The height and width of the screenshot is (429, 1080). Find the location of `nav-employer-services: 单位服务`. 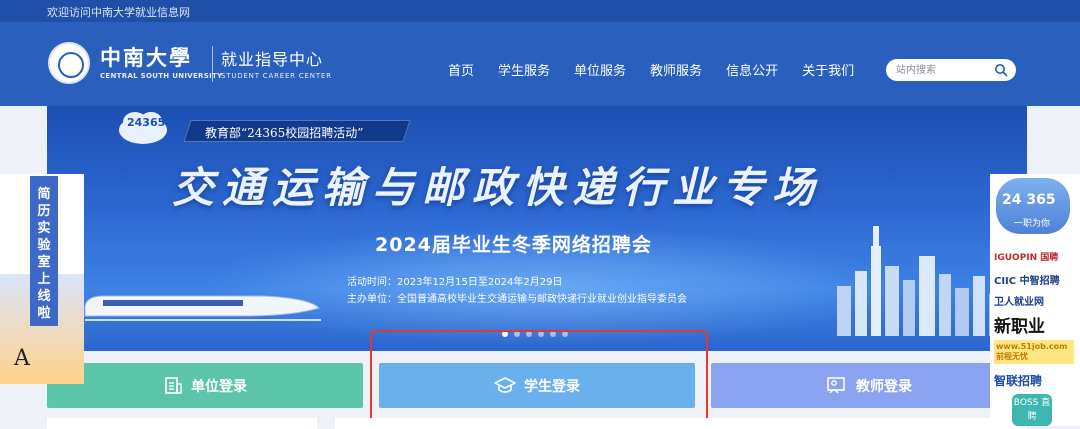

nav-employer-services: 单位服务 is located at coordinates (600, 69).